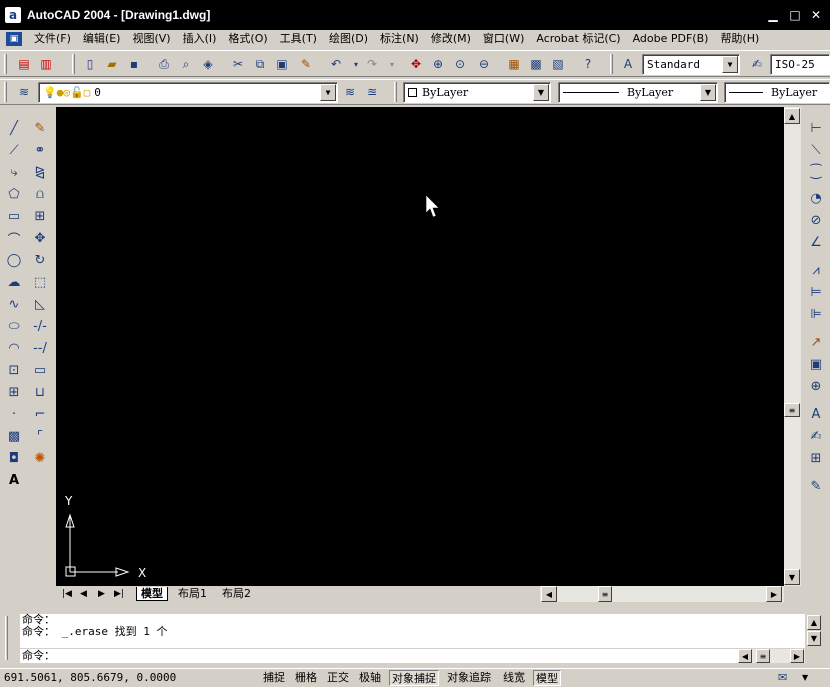 This screenshot has width=830, height=687. Describe the element at coordinates (14, 458) in the screenshot. I see `region-icon: ◘` at that location.